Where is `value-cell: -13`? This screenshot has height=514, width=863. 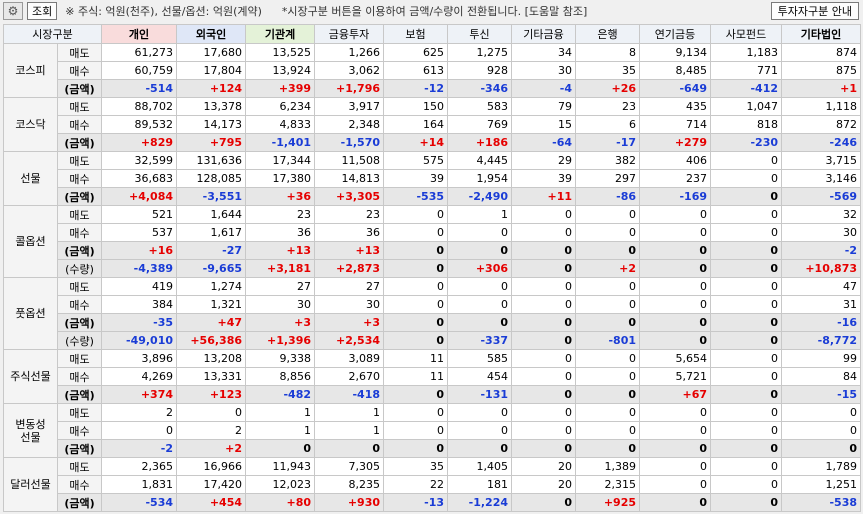 value-cell: -13 is located at coordinates (416, 502).